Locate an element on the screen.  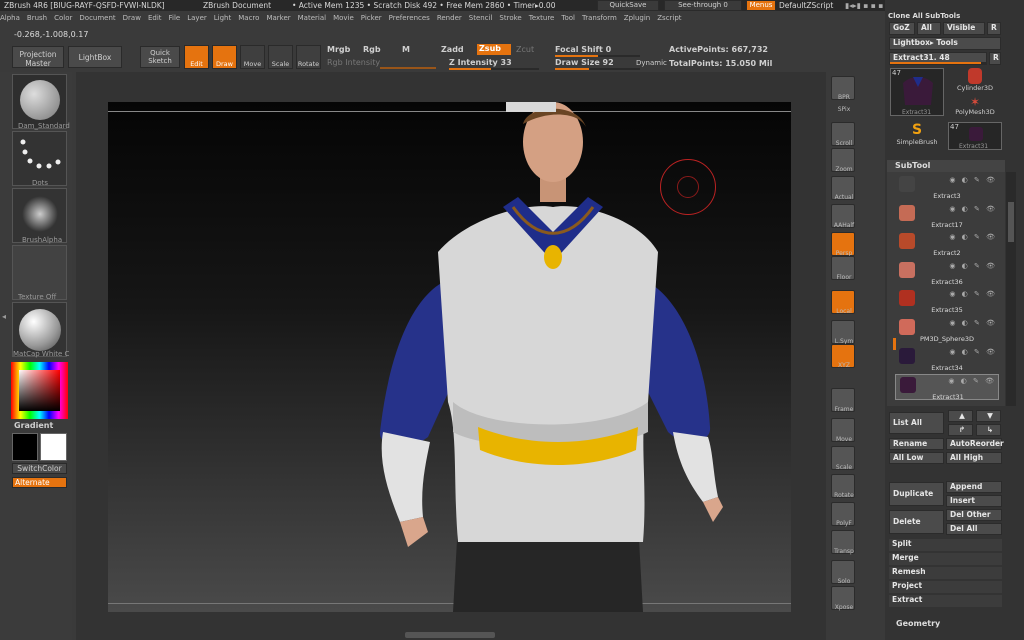
menu-item-transform: Transform is located at coordinates (599, 18).